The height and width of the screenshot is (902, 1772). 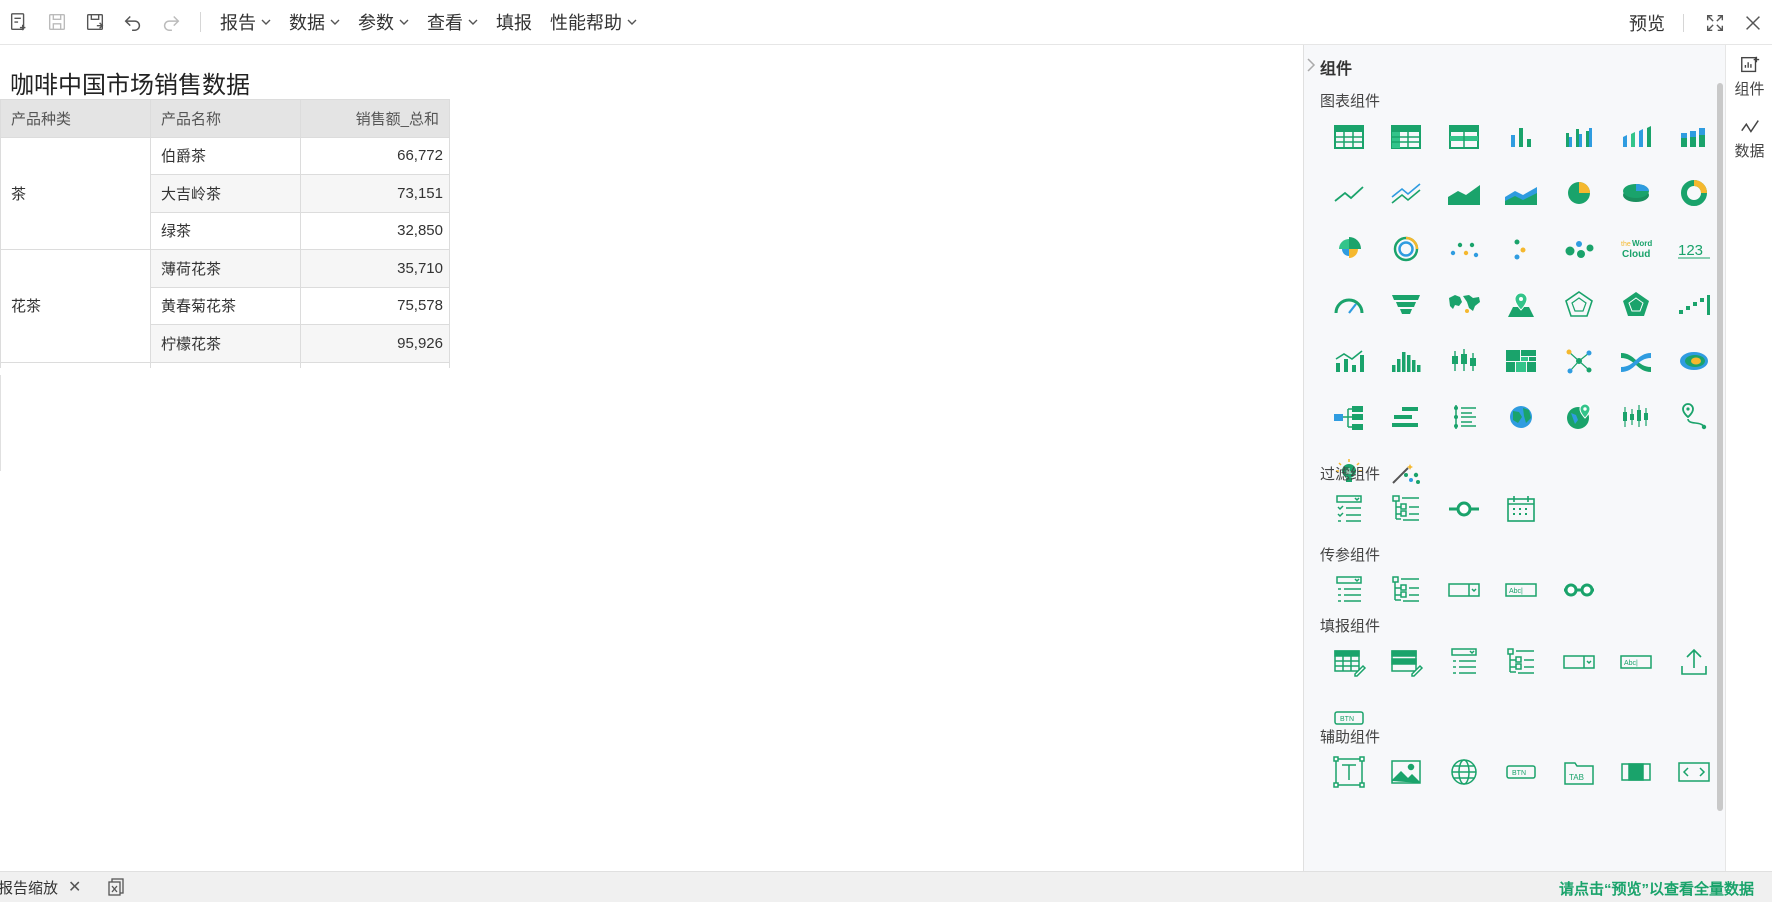 I want to click on save-icon, so click(x=57, y=22).